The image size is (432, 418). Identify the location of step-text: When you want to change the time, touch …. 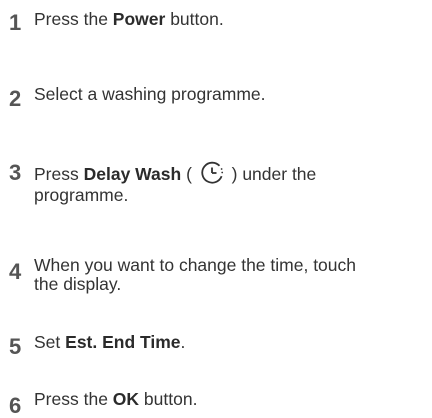
(230, 275).